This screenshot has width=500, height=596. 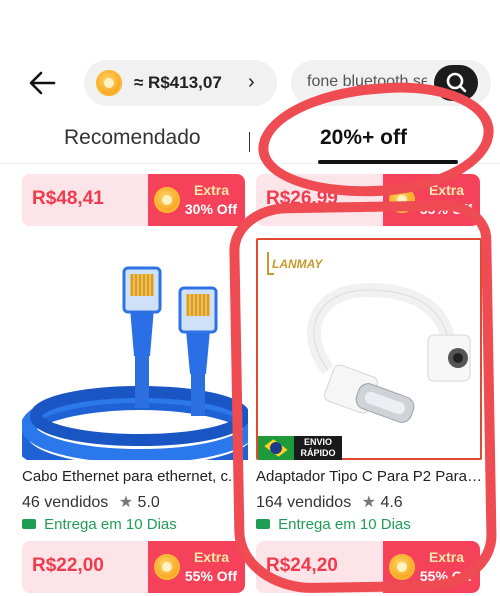 What do you see at coordinates (68, 565) in the screenshot?
I see `product-price: R$22,00` at bounding box center [68, 565].